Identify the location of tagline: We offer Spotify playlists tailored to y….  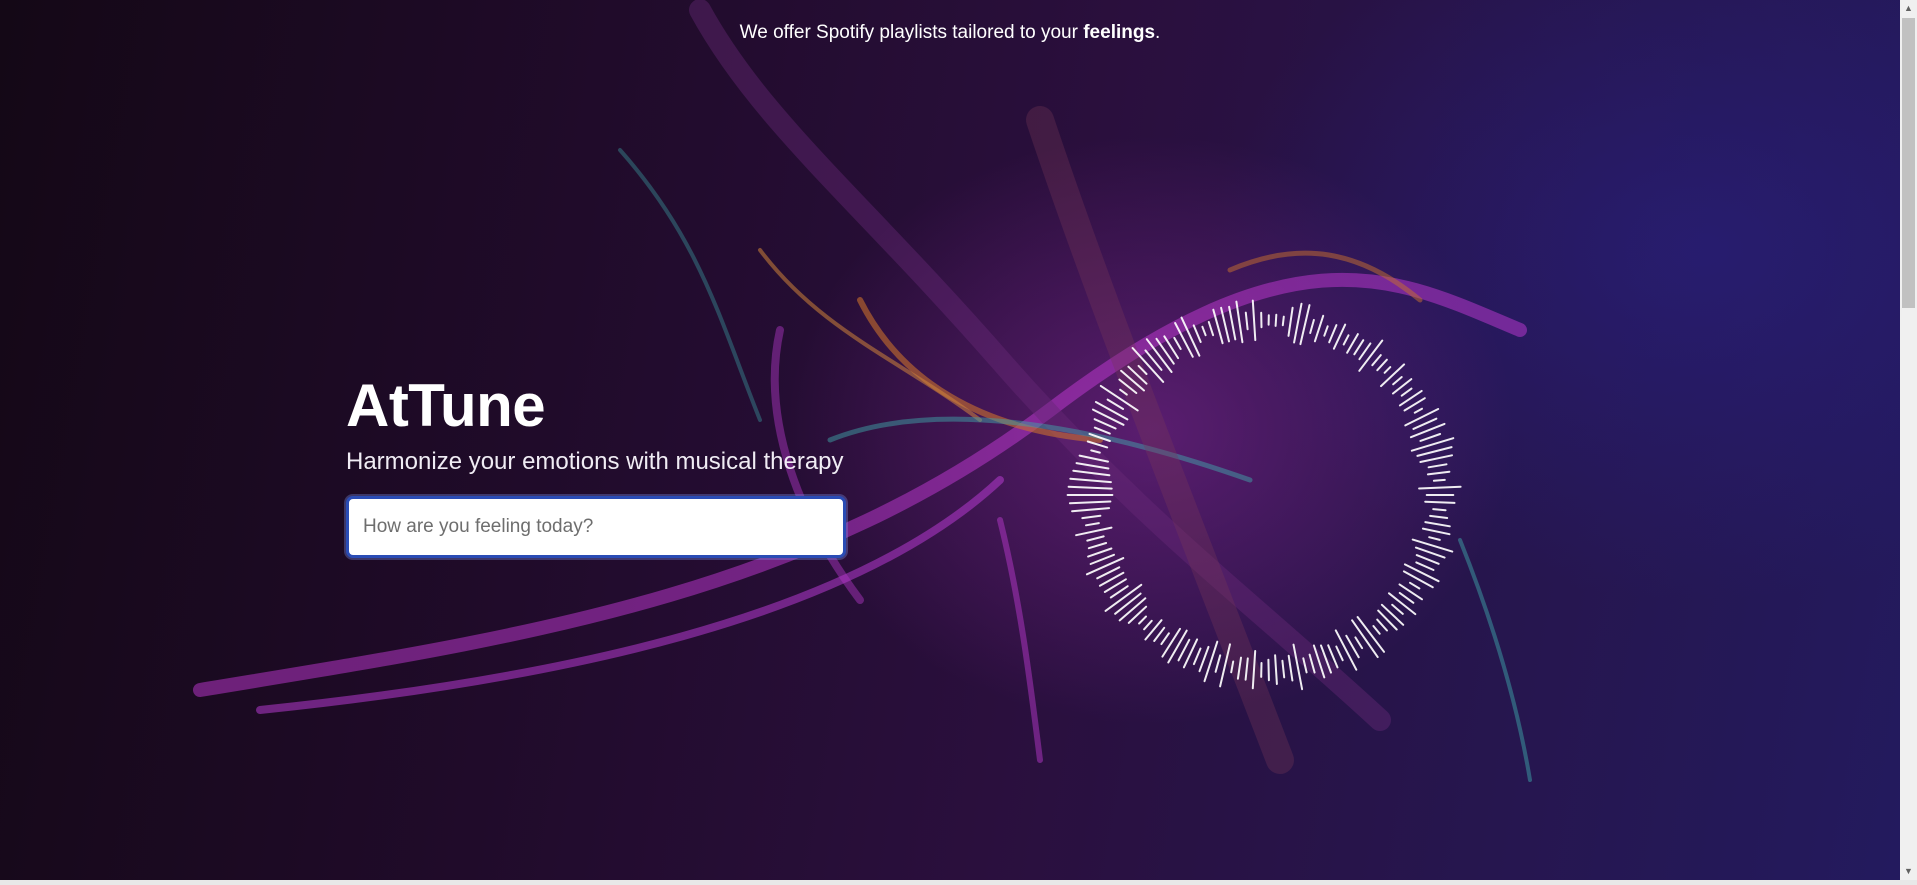
(950, 33).